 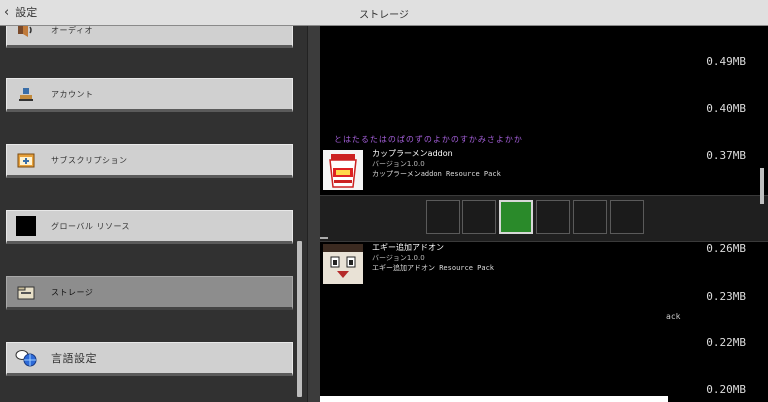 I want to click on sidebar-item-audio: オーディオ, so click(x=149, y=37).